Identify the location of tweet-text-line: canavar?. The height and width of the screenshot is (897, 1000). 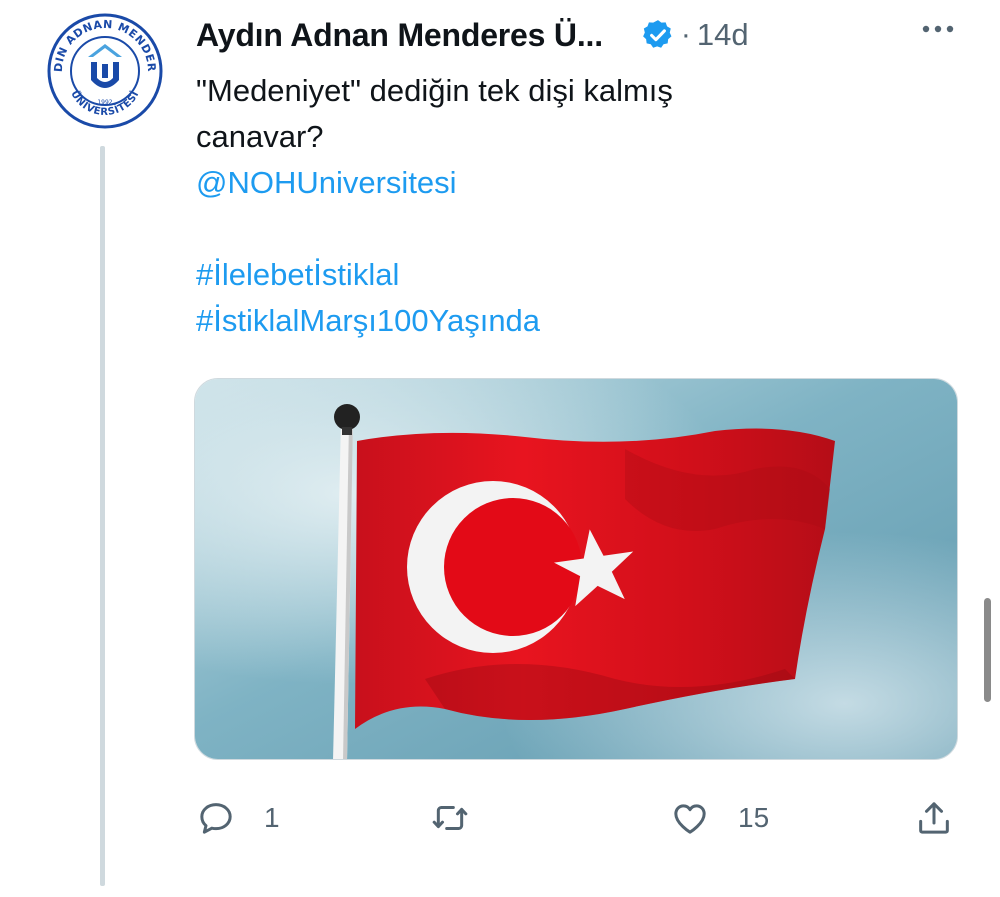
(260, 136).